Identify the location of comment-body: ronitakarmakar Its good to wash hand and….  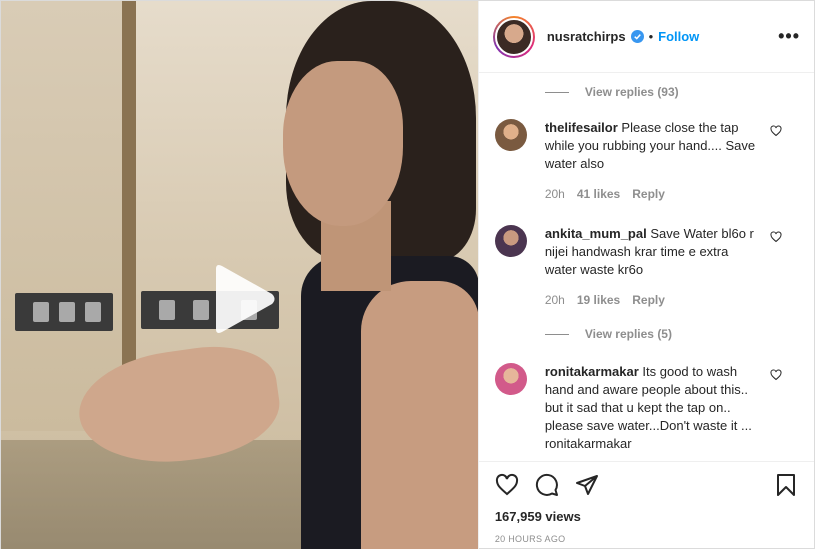
(651, 408).